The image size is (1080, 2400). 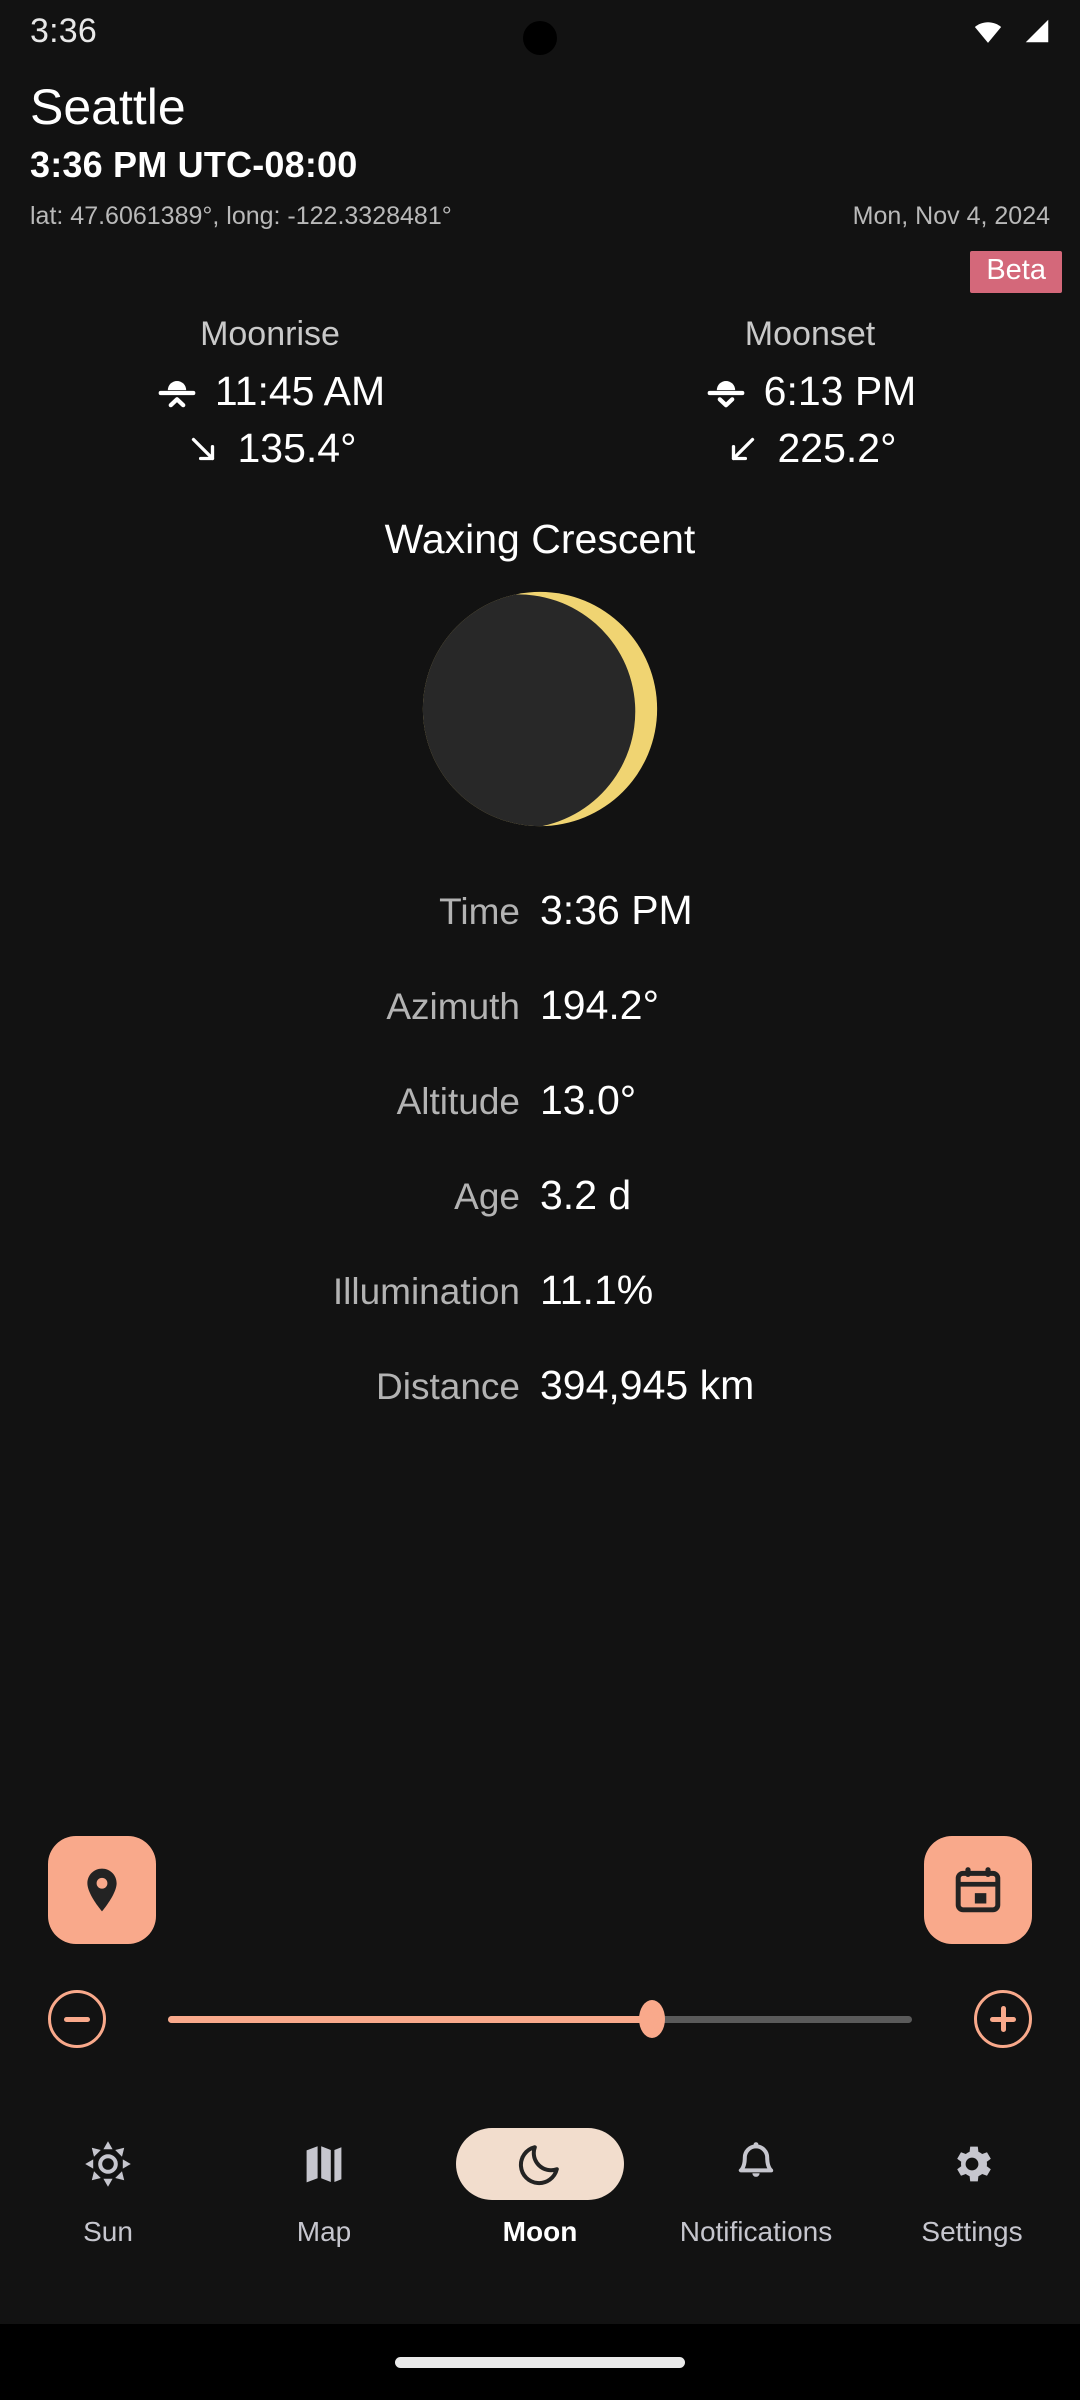 I want to click on action-button-row, so click(x=540, y=1890).